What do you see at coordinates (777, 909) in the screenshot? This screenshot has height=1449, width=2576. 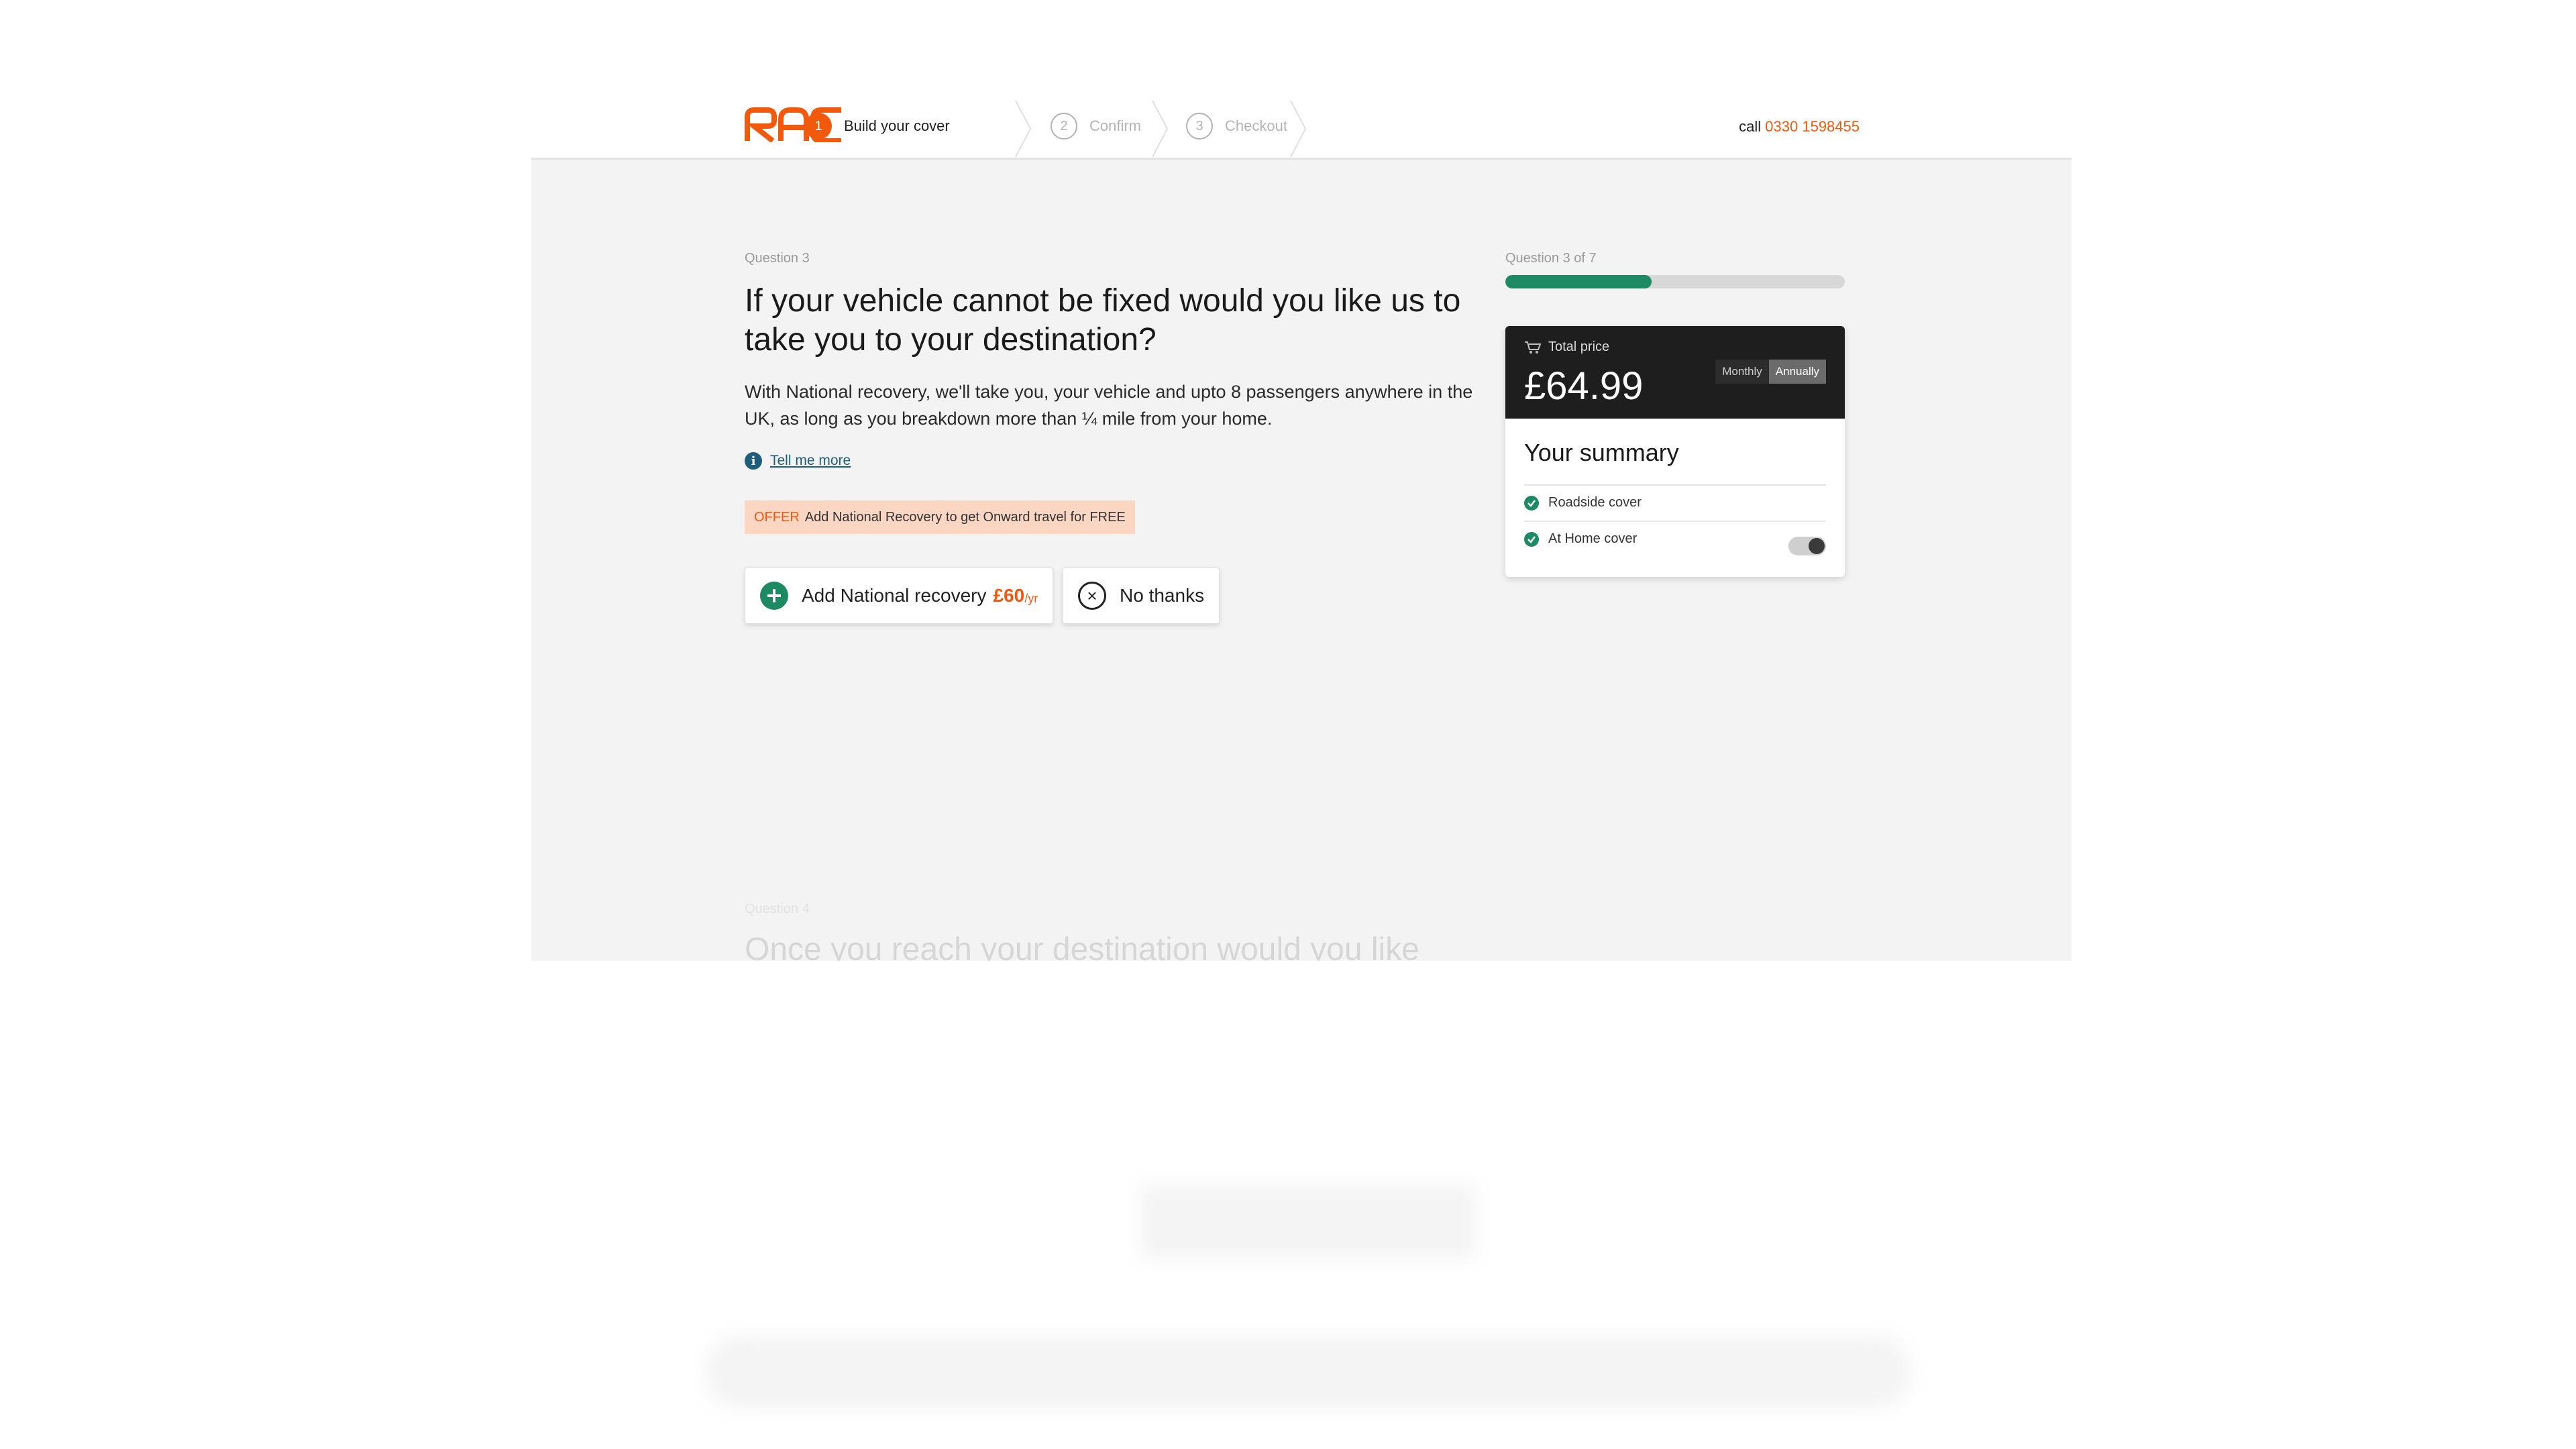 I see `next-question-label: Question 4` at bounding box center [777, 909].